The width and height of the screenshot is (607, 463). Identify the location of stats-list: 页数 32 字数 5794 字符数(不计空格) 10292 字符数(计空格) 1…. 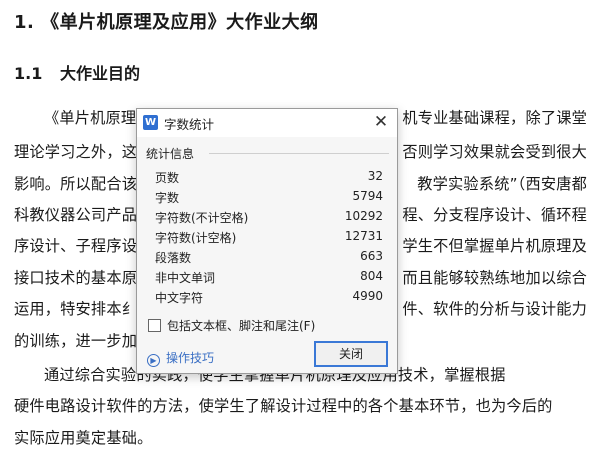
(269, 237).